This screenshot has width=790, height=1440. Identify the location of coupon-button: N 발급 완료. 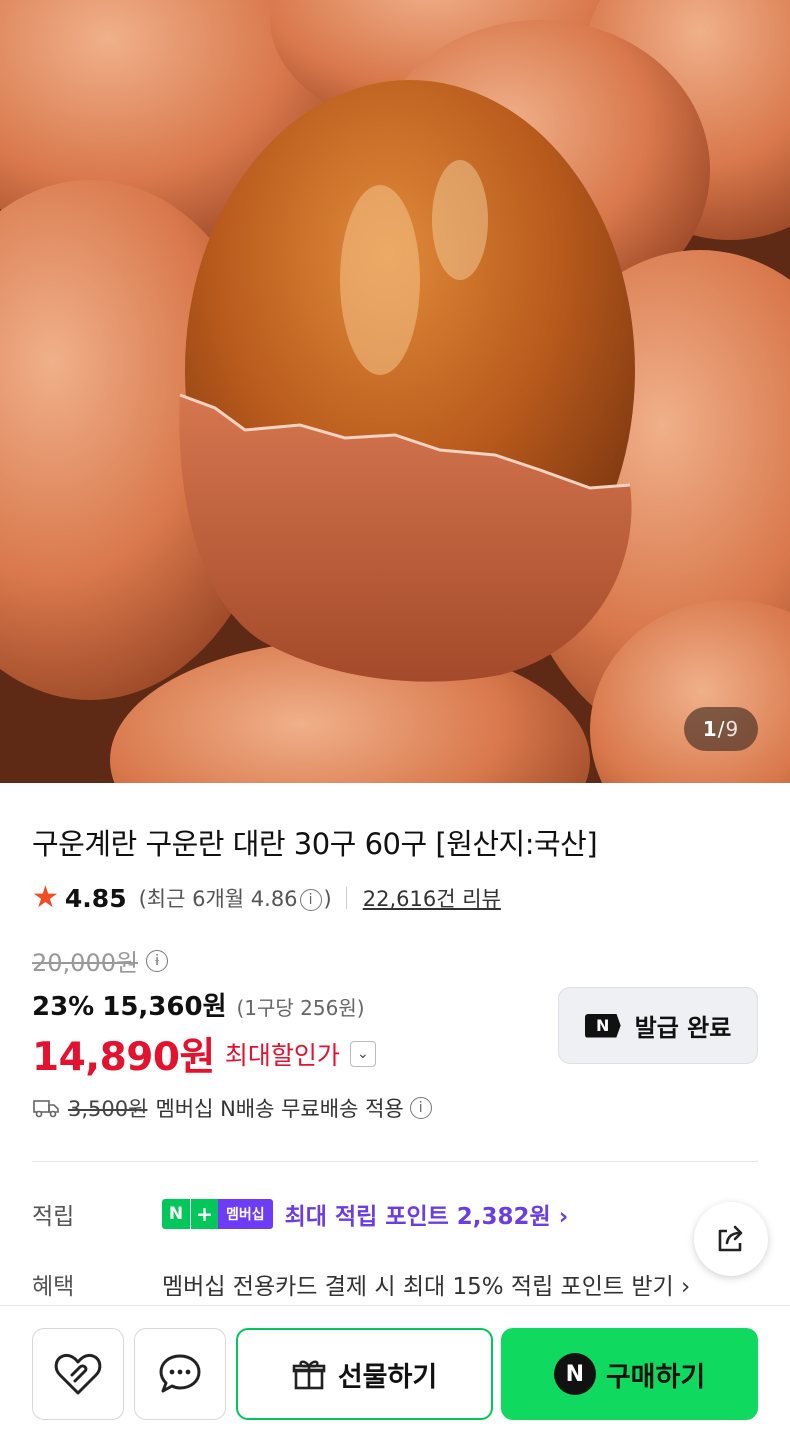
(658, 1025).